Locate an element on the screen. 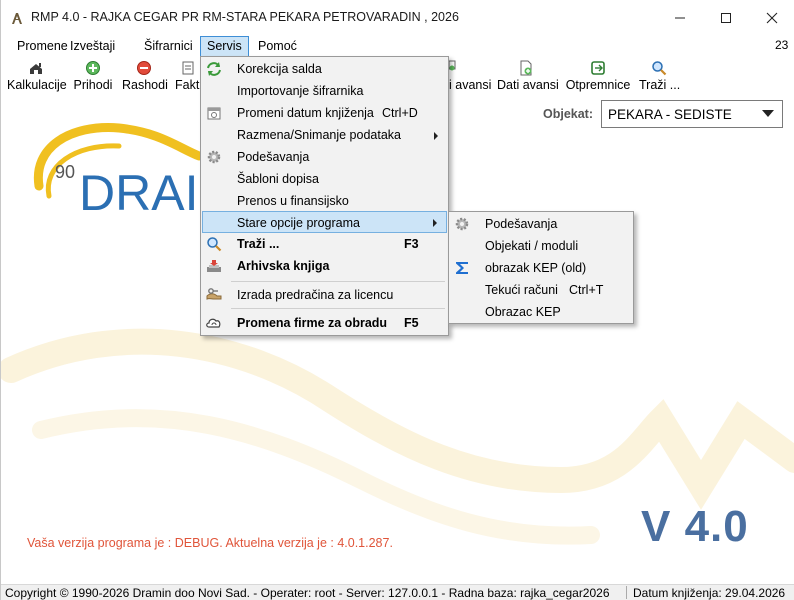 This screenshot has height=600, width=794. menu-item-shortcut: Ctrl+T is located at coordinates (586, 290).